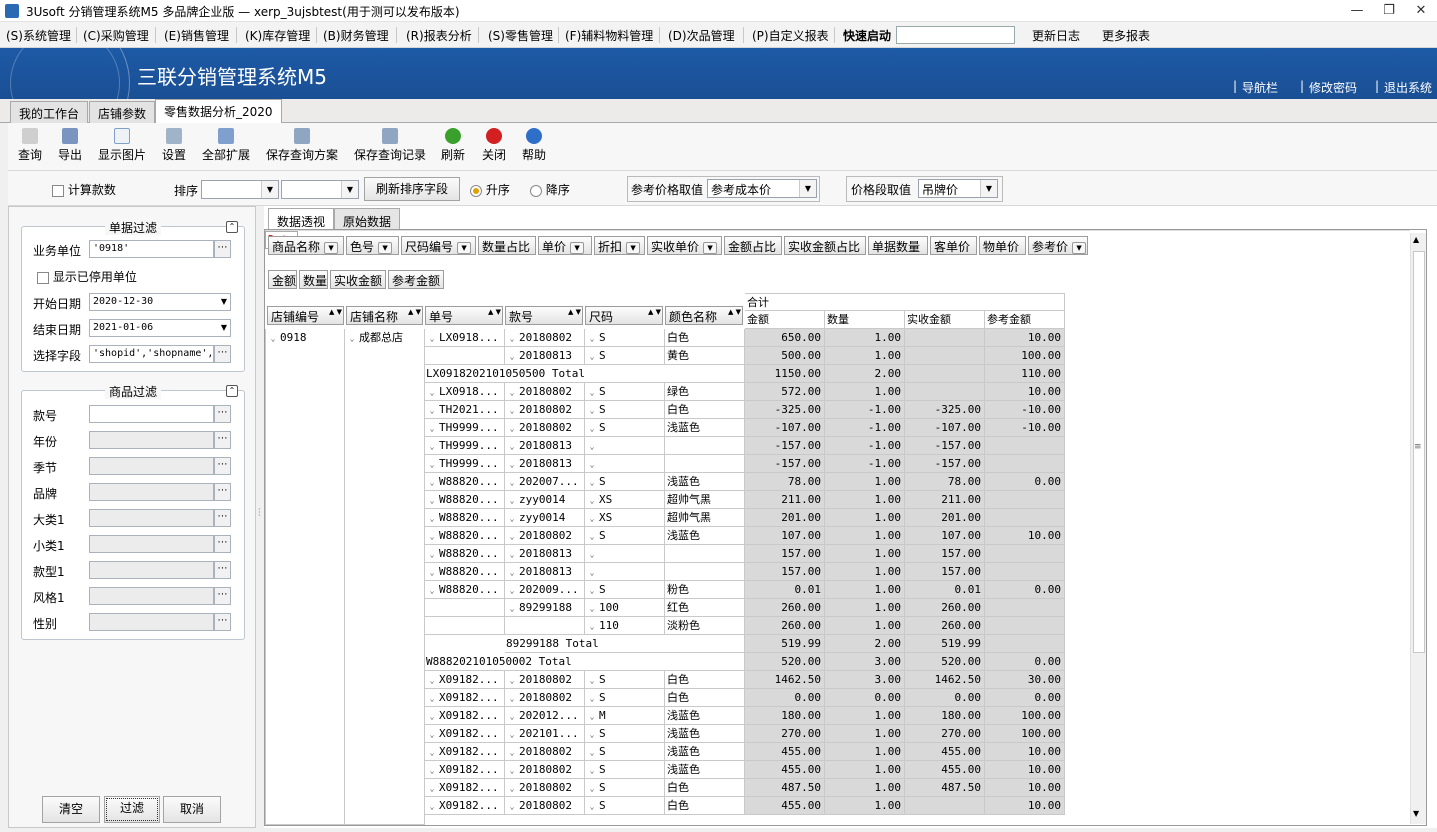 This screenshot has width=1437, height=832. What do you see at coordinates (465, 626) in the screenshot?
I see `doc-number-cell` at bounding box center [465, 626].